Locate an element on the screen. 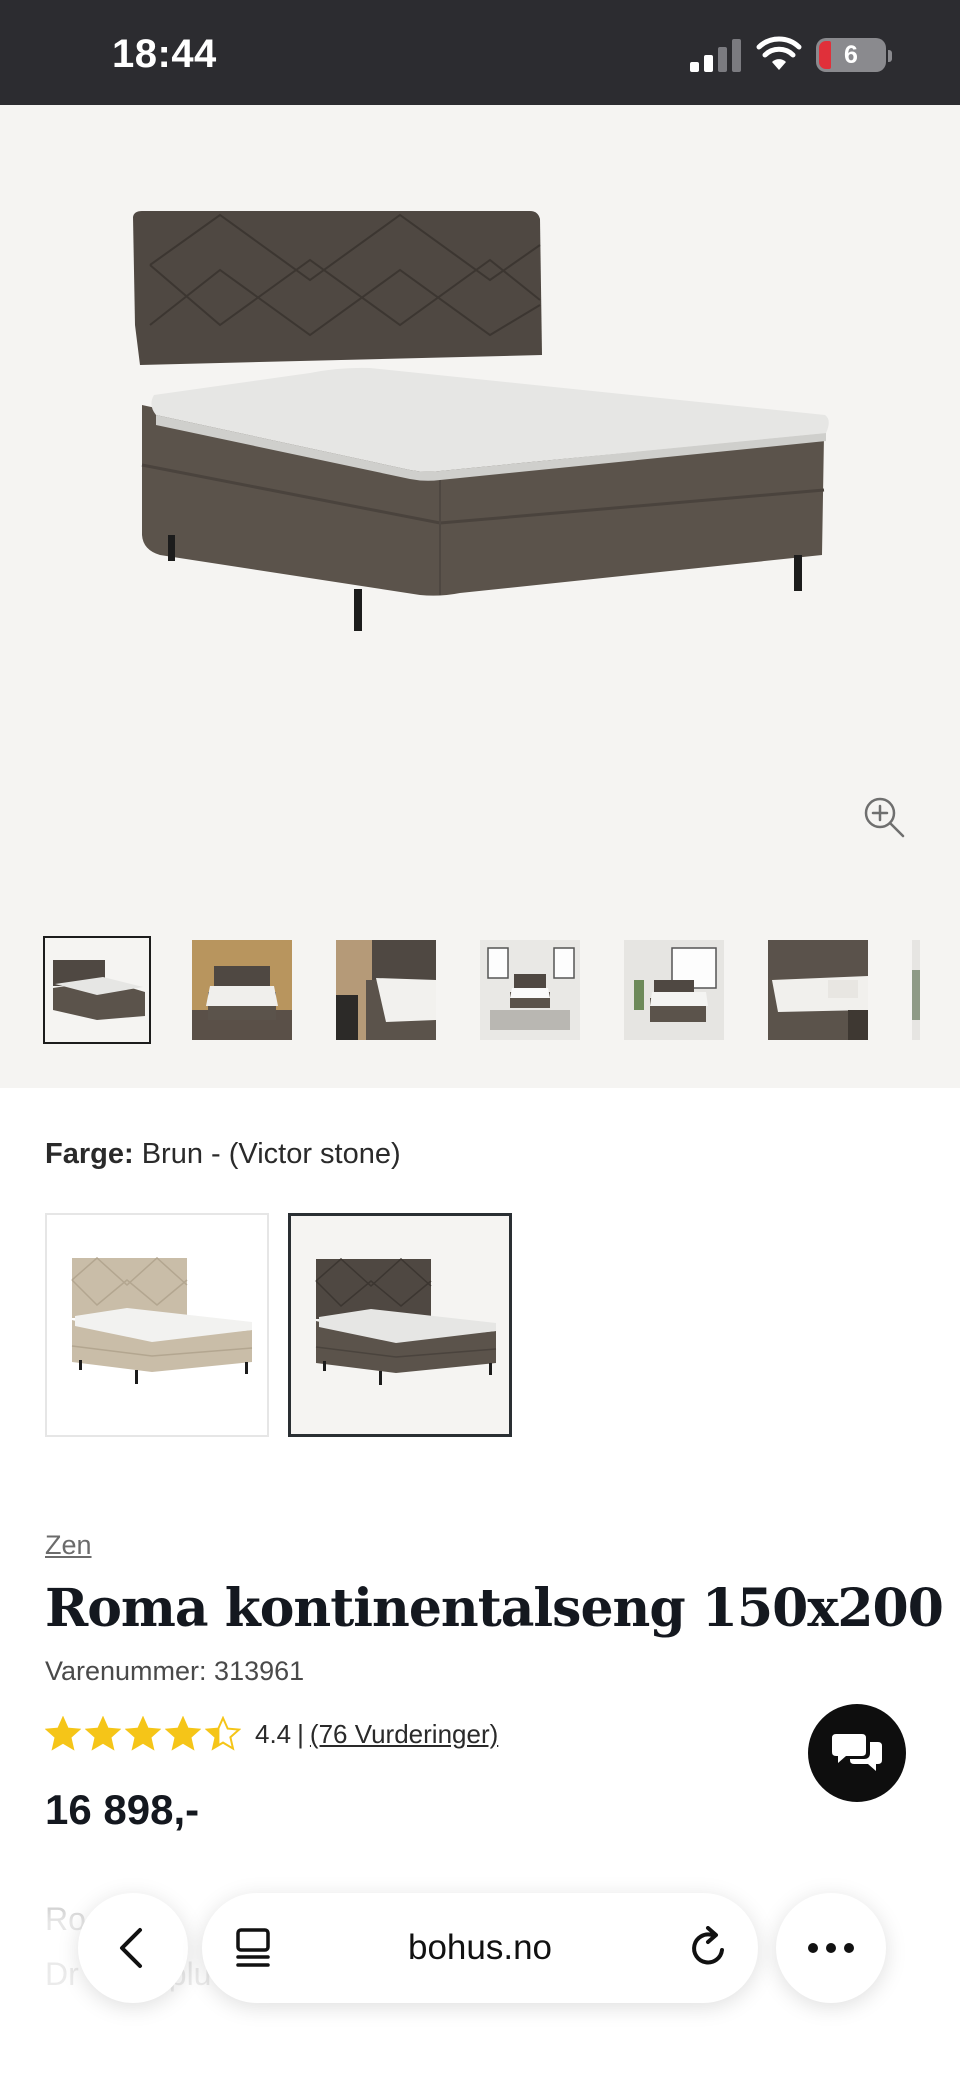 This screenshot has height=2077, width=960. color-option-beige is located at coordinates (157, 1325).